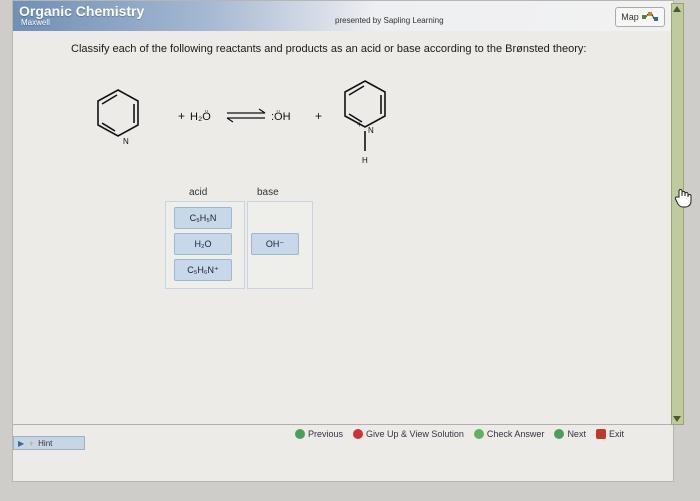  I want to click on hint-arrow-icon: ▶, so click(21, 443).